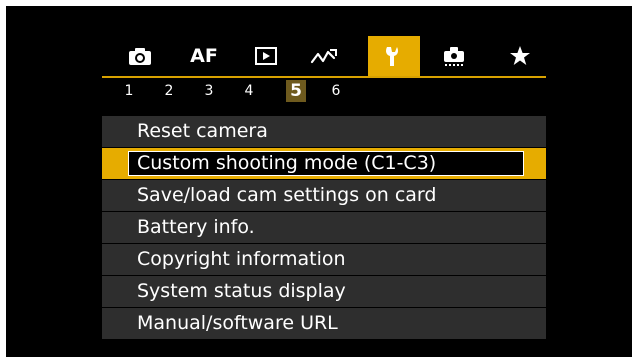  I want to click on tab-custom-functions, so click(454, 56).